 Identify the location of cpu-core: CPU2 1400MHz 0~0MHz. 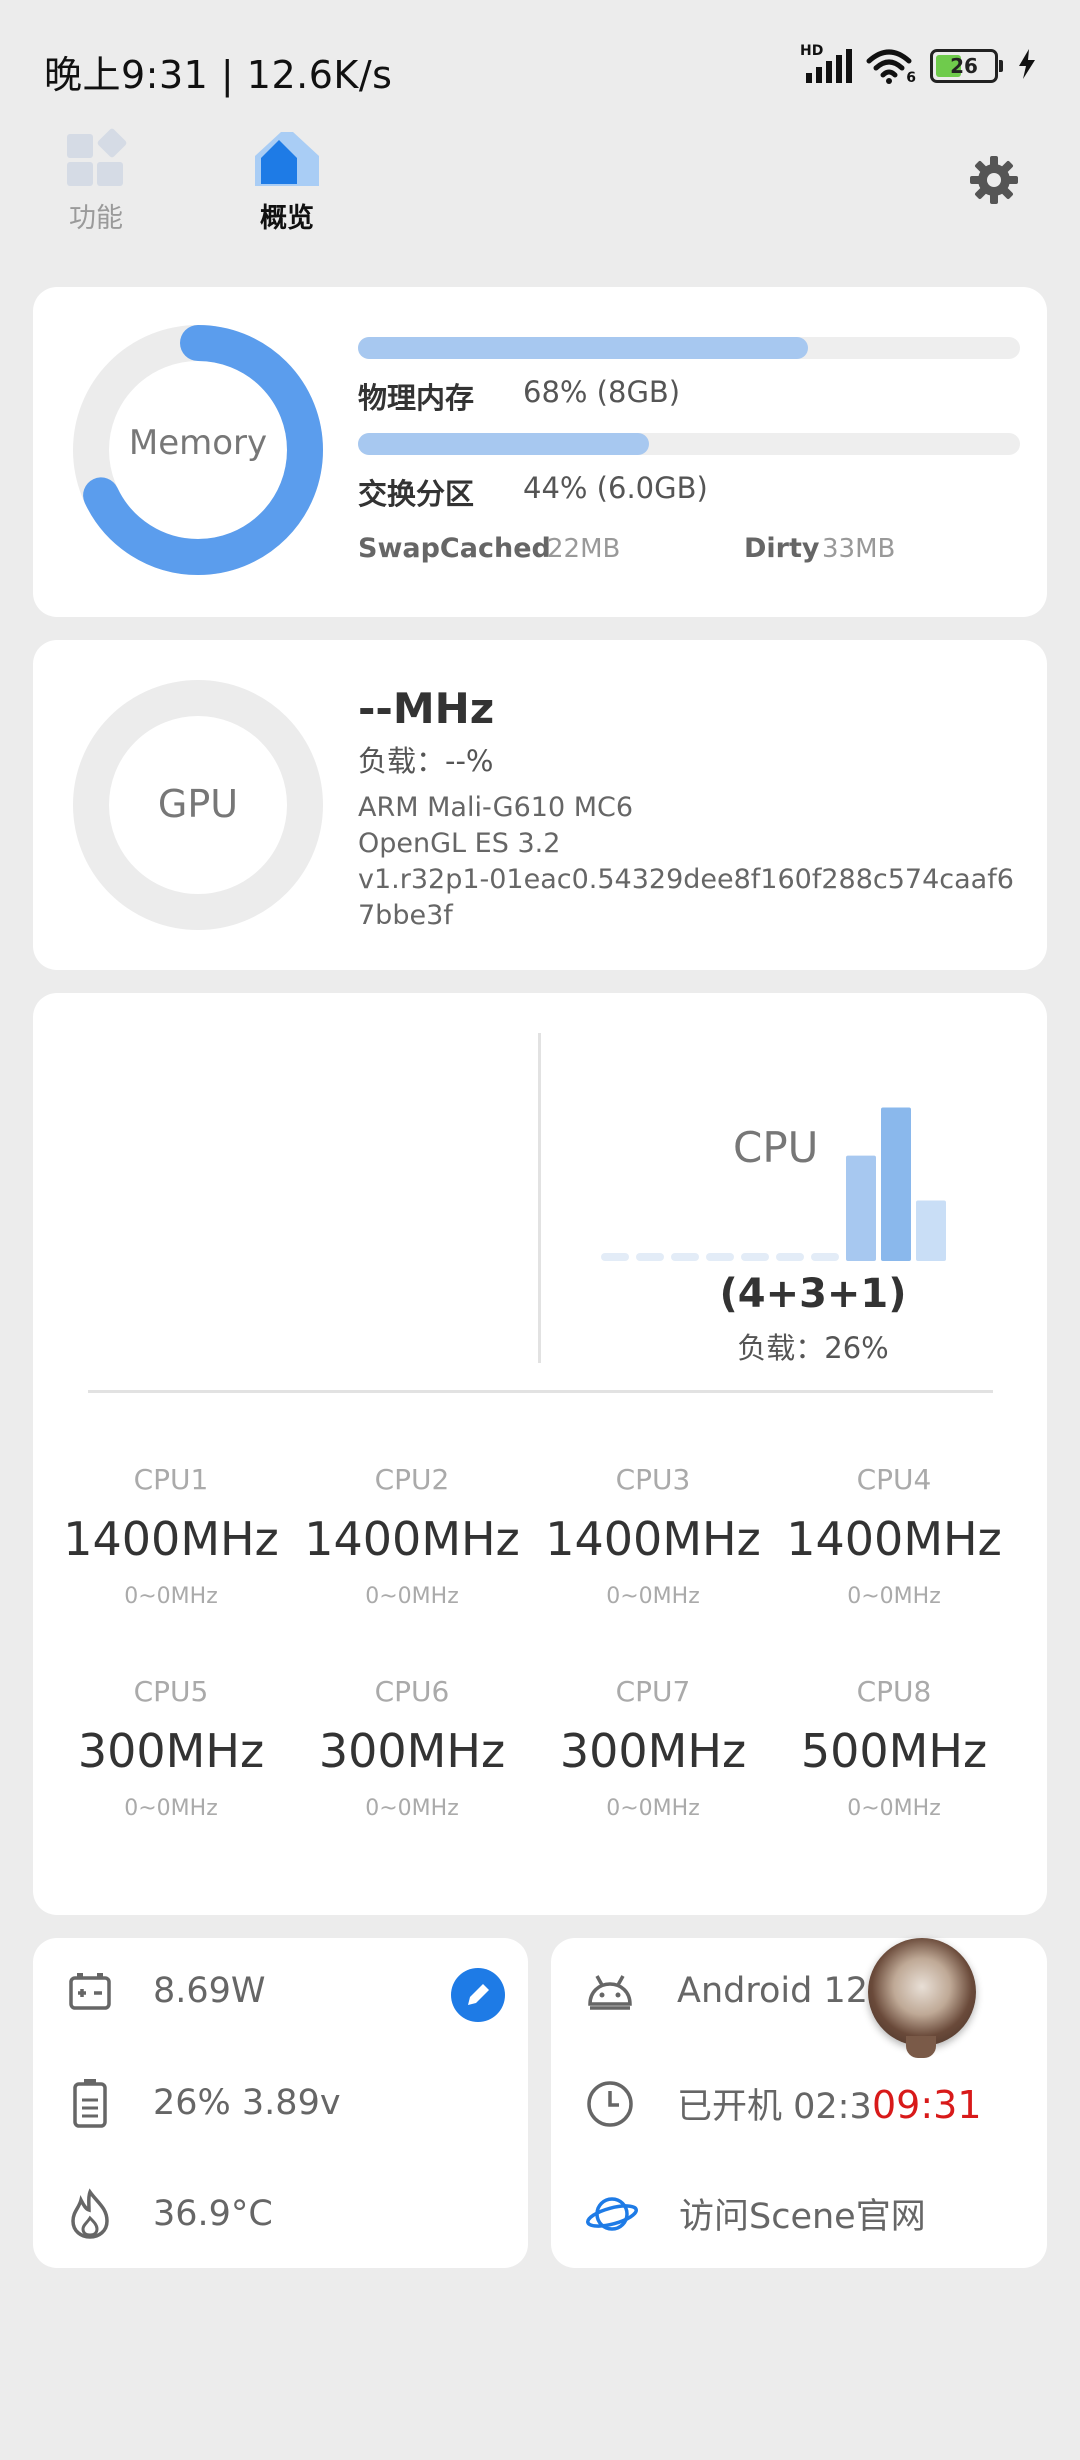
(412, 1536).